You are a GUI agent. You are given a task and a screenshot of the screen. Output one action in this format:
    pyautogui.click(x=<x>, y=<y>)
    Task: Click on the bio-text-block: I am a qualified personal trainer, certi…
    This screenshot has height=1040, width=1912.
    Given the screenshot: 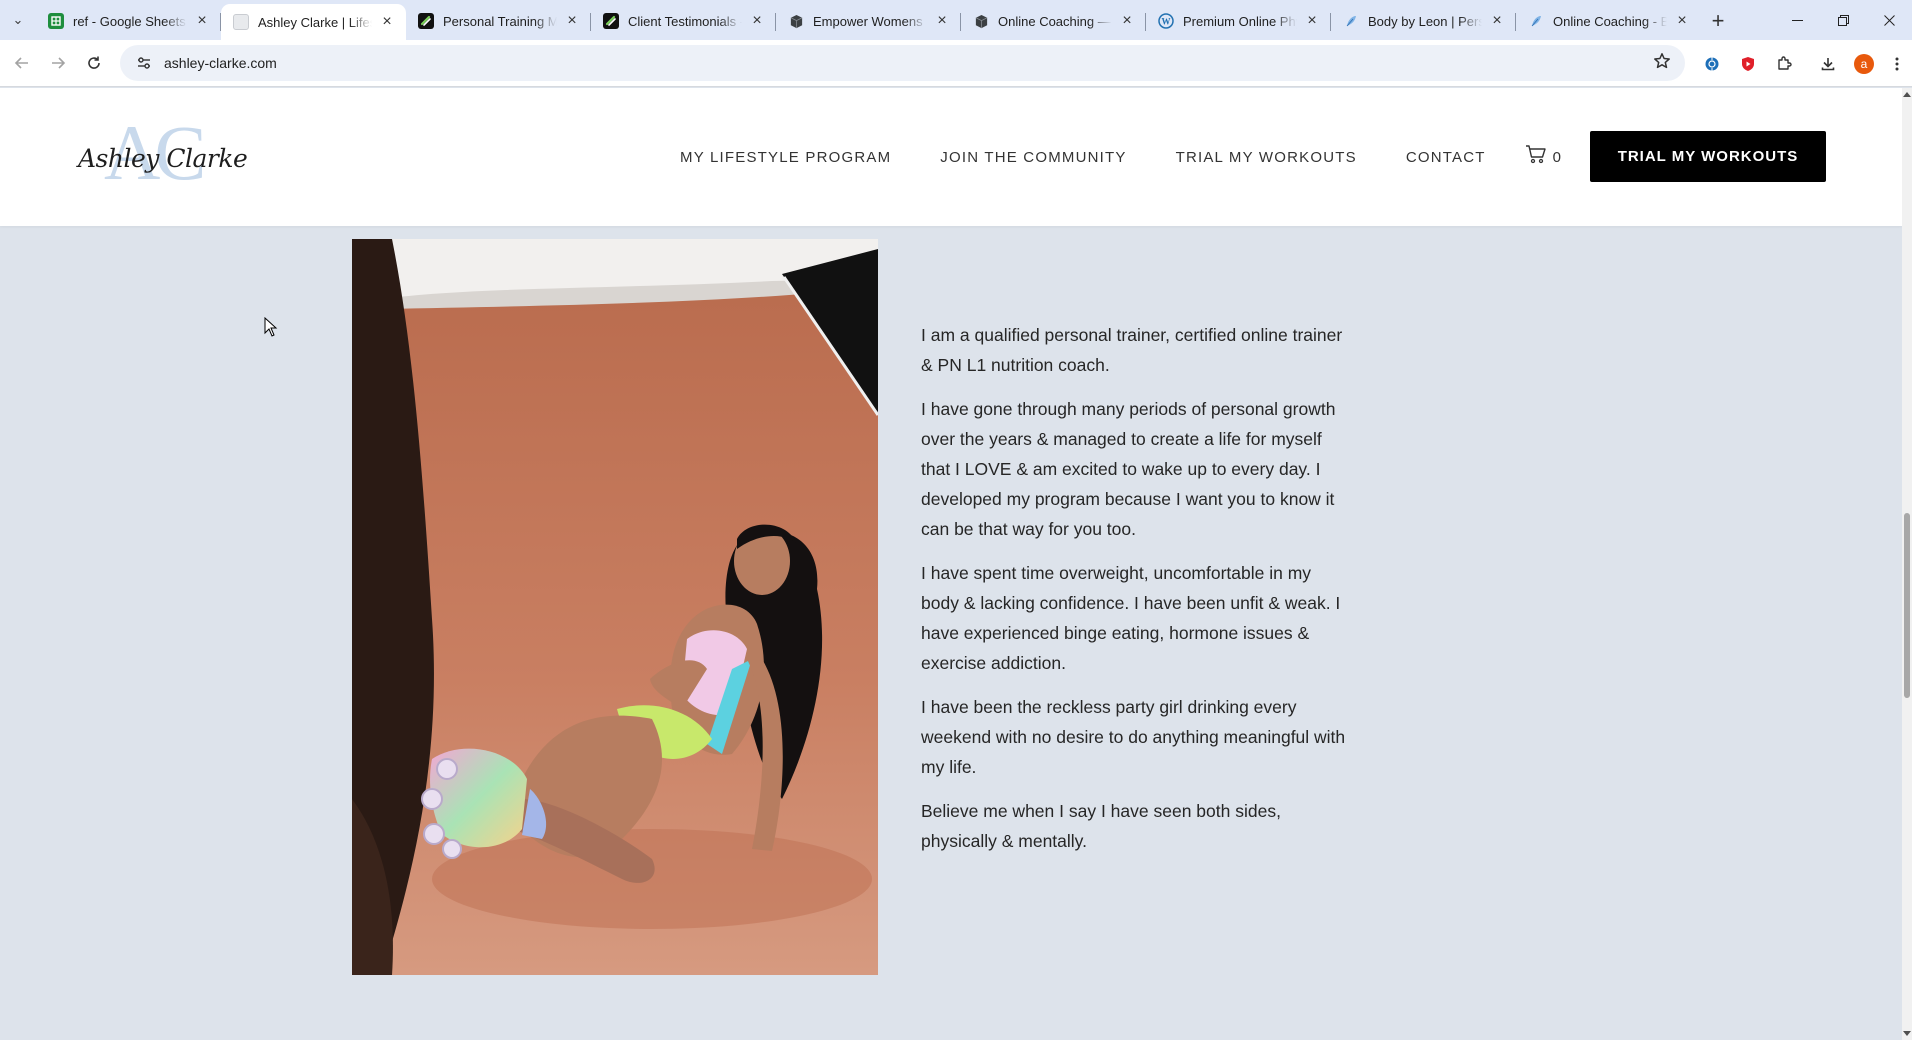 What is the action you would take?
    pyautogui.click(x=1136, y=595)
    